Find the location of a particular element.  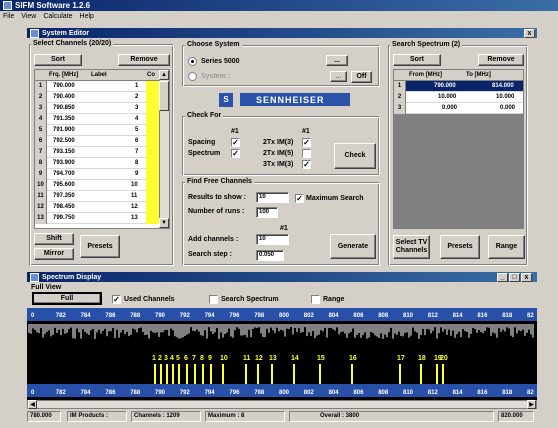

range-checkbox is located at coordinates (315, 299).